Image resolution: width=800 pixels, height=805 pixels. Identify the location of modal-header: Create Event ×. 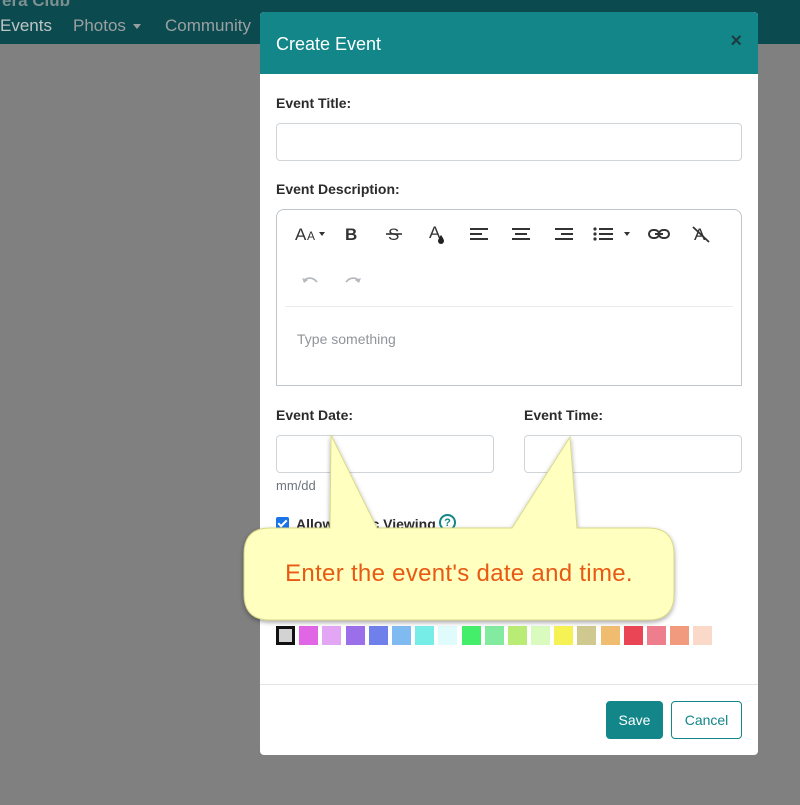
(509, 43).